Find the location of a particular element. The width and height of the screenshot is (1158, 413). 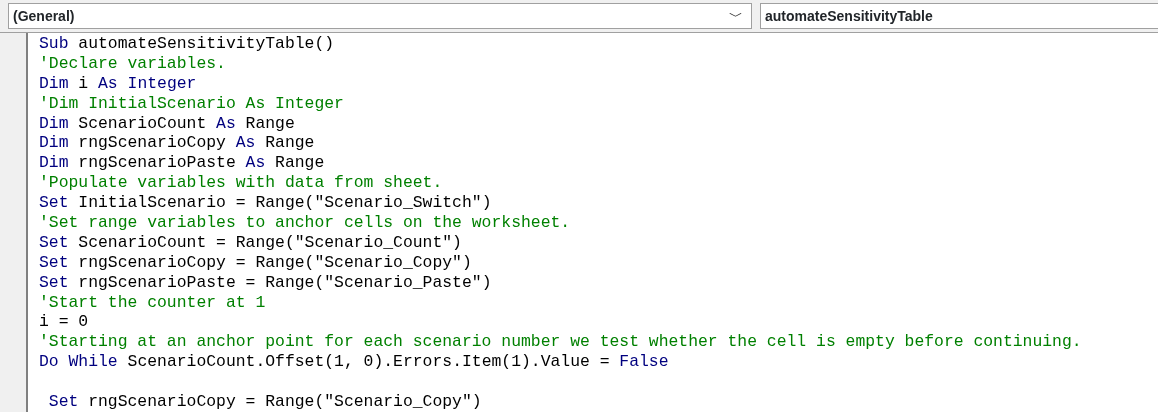

procedure-dropdown: automateSensitivityTable is located at coordinates (959, 16).